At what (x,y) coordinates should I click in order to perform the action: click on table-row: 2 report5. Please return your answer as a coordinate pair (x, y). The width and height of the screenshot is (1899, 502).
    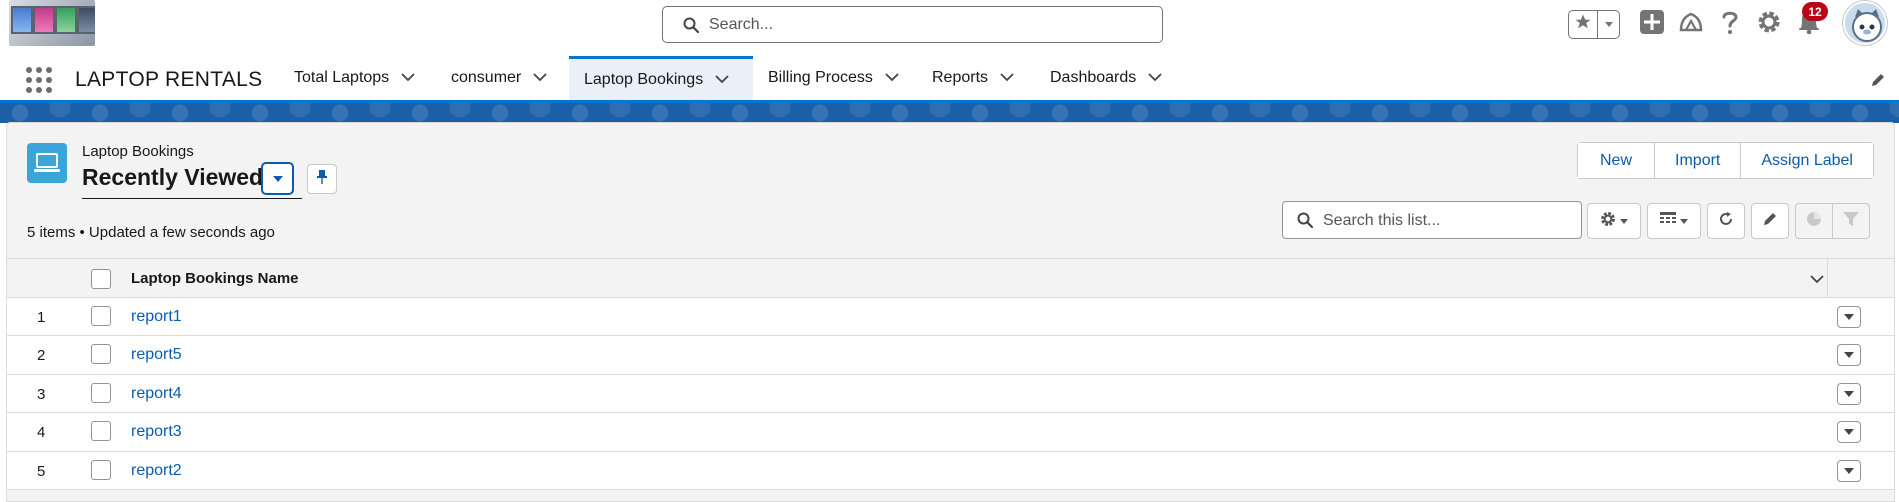
    Looking at the image, I should click on (950, 355).